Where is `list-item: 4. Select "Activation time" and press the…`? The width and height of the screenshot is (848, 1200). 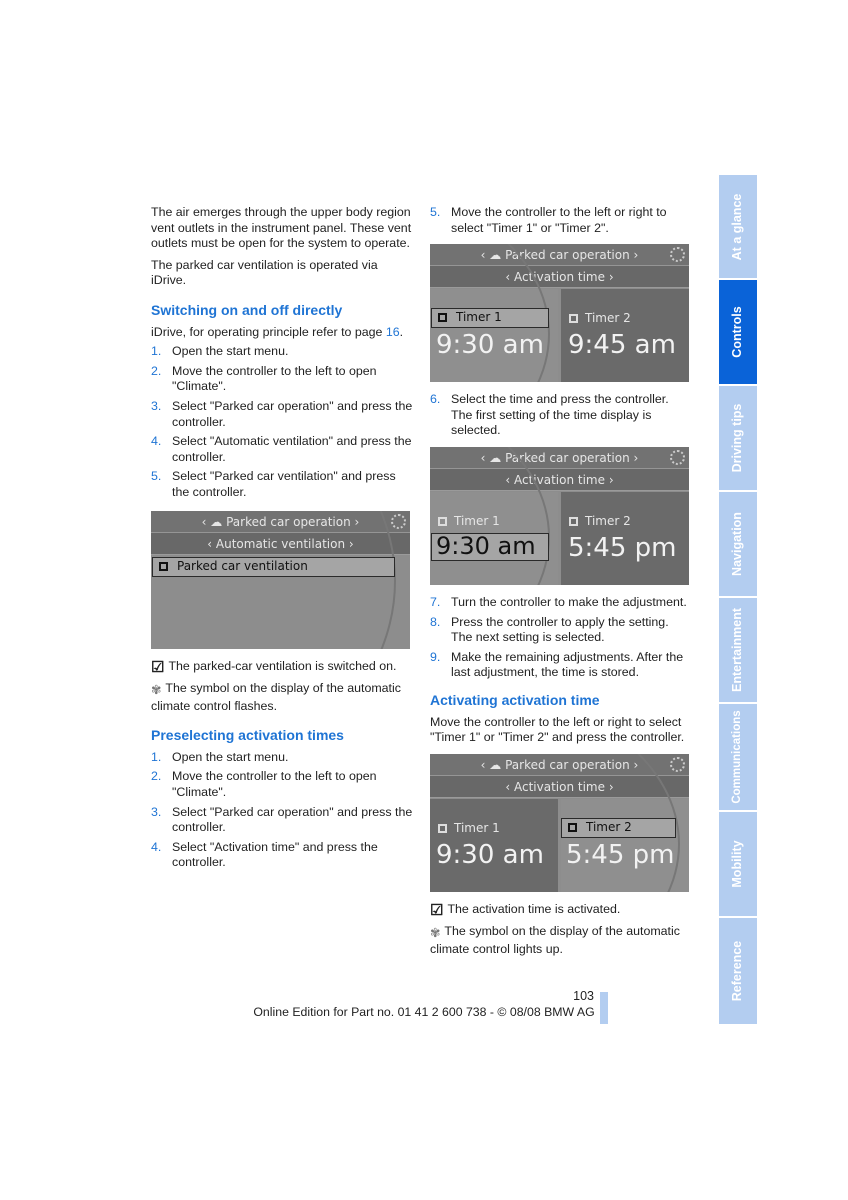 list-item: 4. Select "Activation time" and press the… is located at coordinates (264, 854).